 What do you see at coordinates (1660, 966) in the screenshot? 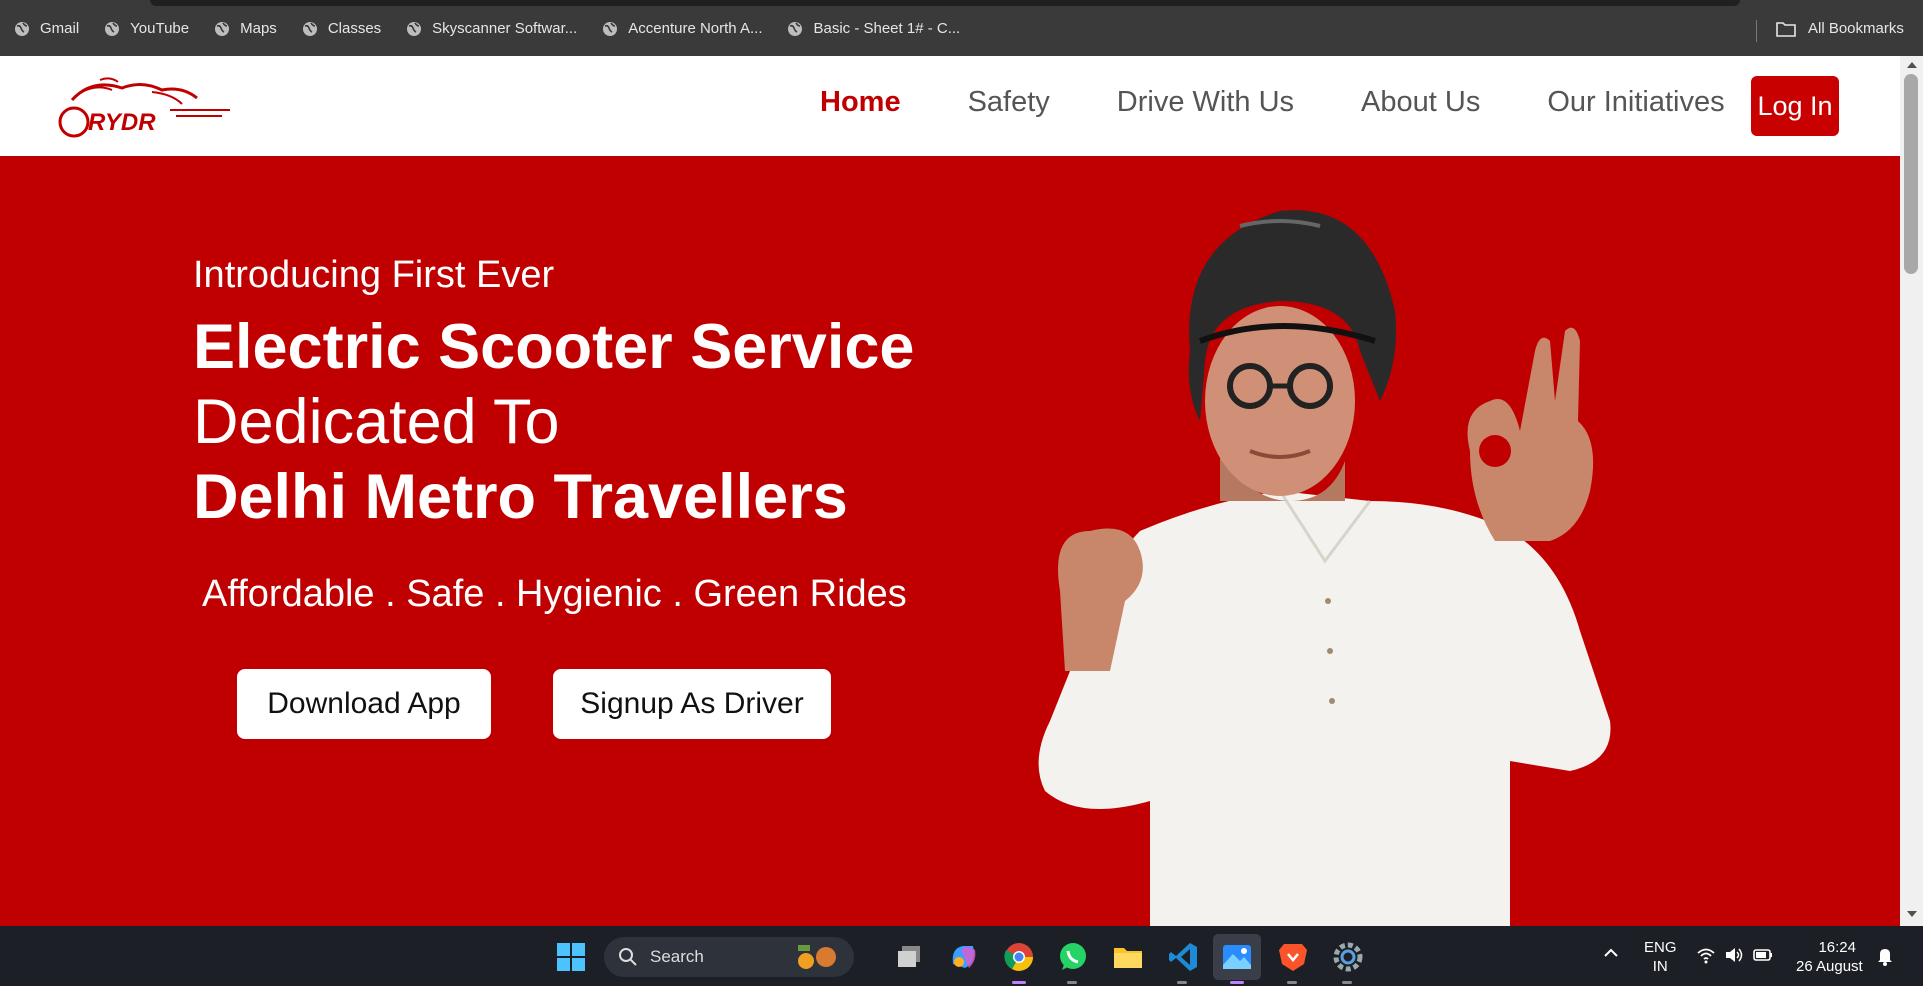
I see `region-code: IN` at bounding box center [1660, 966].